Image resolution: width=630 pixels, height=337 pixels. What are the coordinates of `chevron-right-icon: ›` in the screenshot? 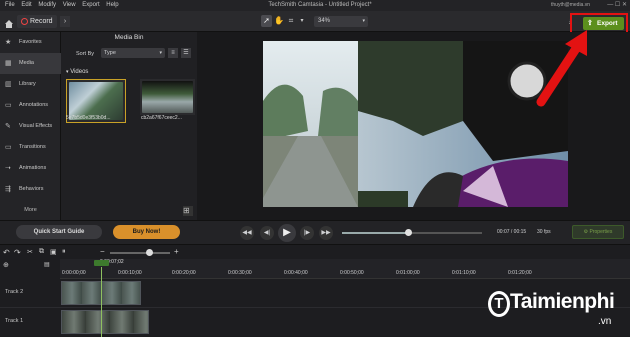 It's located at (65, 21).